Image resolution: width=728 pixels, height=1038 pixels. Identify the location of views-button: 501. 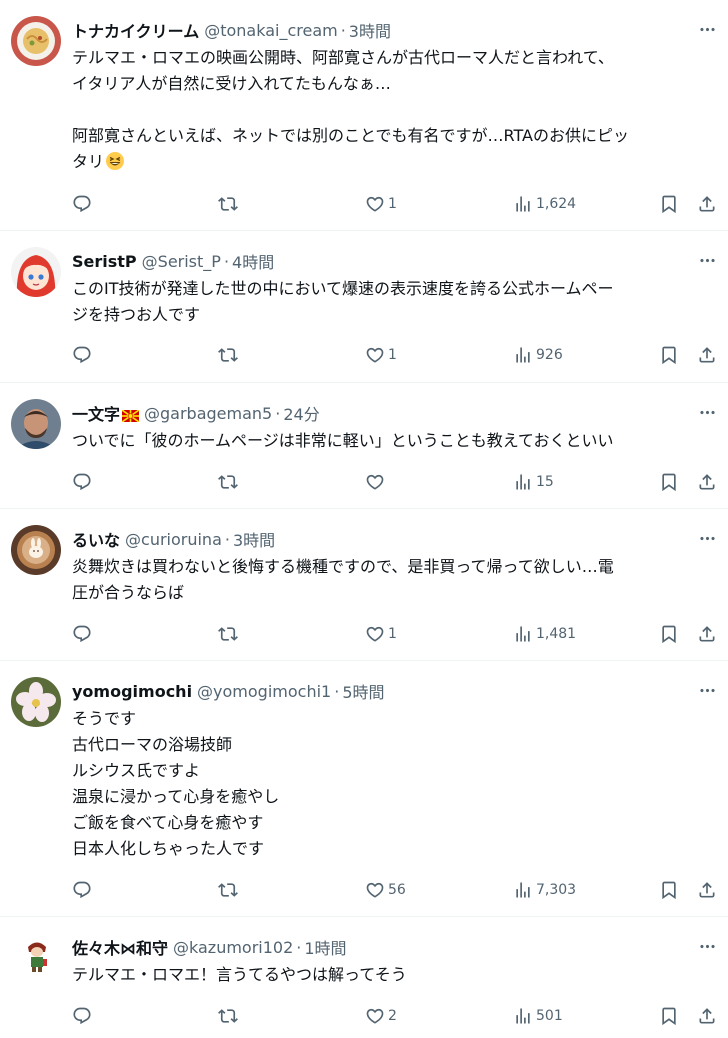
(538, 1016).